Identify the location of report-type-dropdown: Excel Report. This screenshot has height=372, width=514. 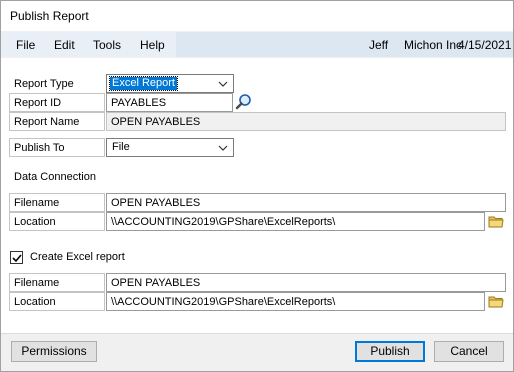
(170, 83).